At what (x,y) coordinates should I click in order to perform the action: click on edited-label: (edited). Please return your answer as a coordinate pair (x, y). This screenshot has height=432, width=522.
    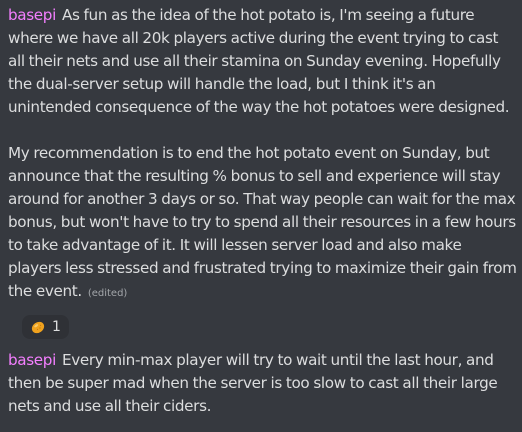
    Looking at the image, I should click on (107, 293).